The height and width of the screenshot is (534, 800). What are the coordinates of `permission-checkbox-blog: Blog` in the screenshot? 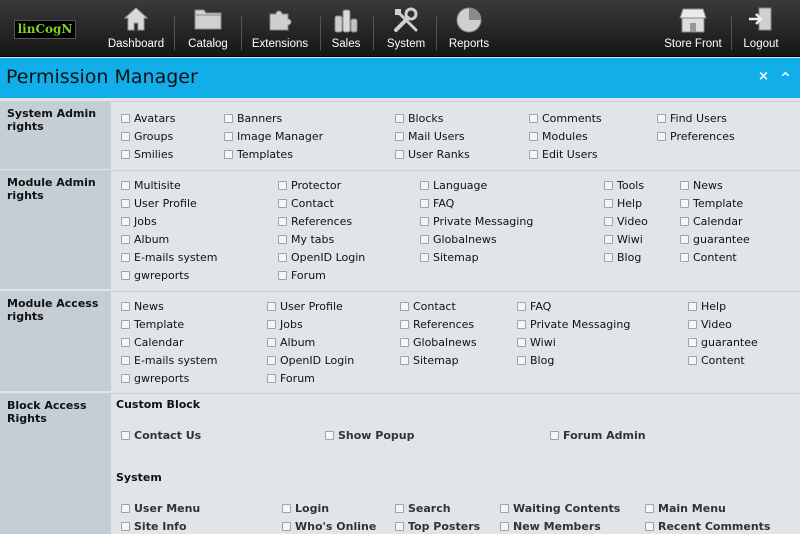 It's located at (622, 257).